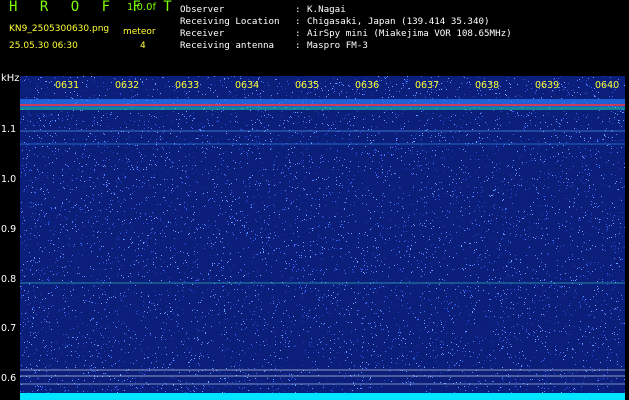 Image resolution: width=629 pixels, height=400 pixels. Describe the element at coordinates (409, 33) in the screenshot. I see `info-value: AirSpy mini (Miakejima VOR 108.65MHz)` at that location.